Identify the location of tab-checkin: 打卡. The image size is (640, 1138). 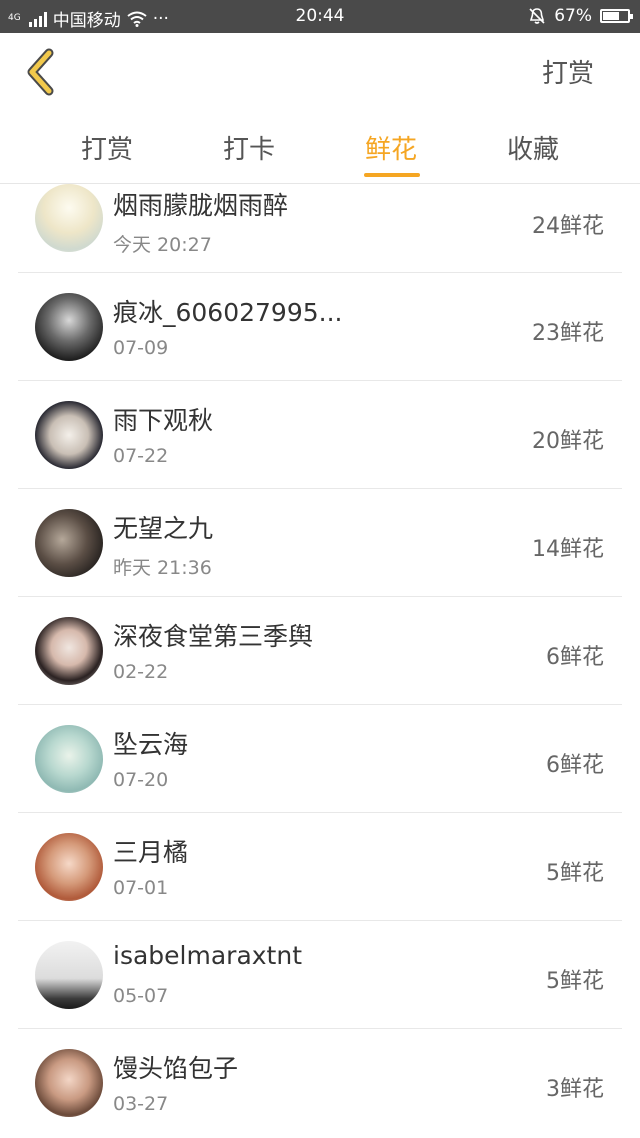
(249, 147).